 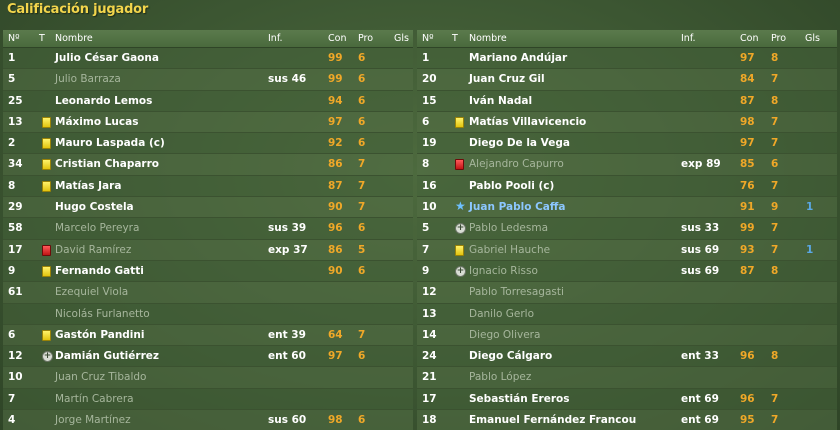 I want to click on table-row: 17 Sebastián Ereros ent 69 96 7, so click(x=627, y=399).